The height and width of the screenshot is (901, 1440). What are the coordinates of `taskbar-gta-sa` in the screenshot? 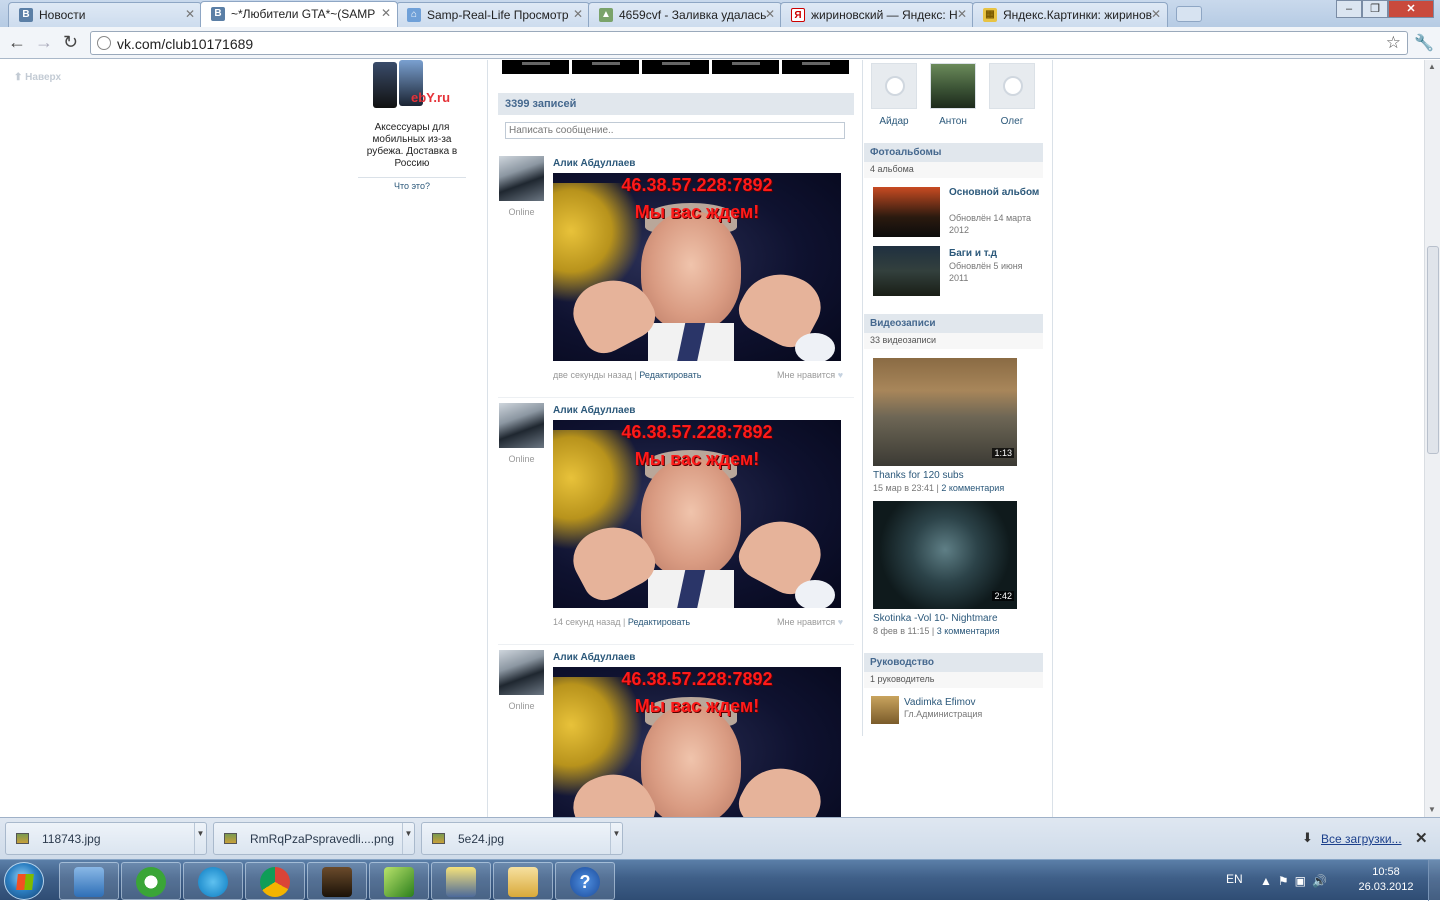 It's located at (337, 881).